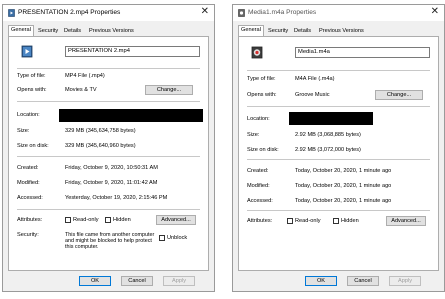  I want to click on opens-with-value: Groove Music, so click(312, 95).